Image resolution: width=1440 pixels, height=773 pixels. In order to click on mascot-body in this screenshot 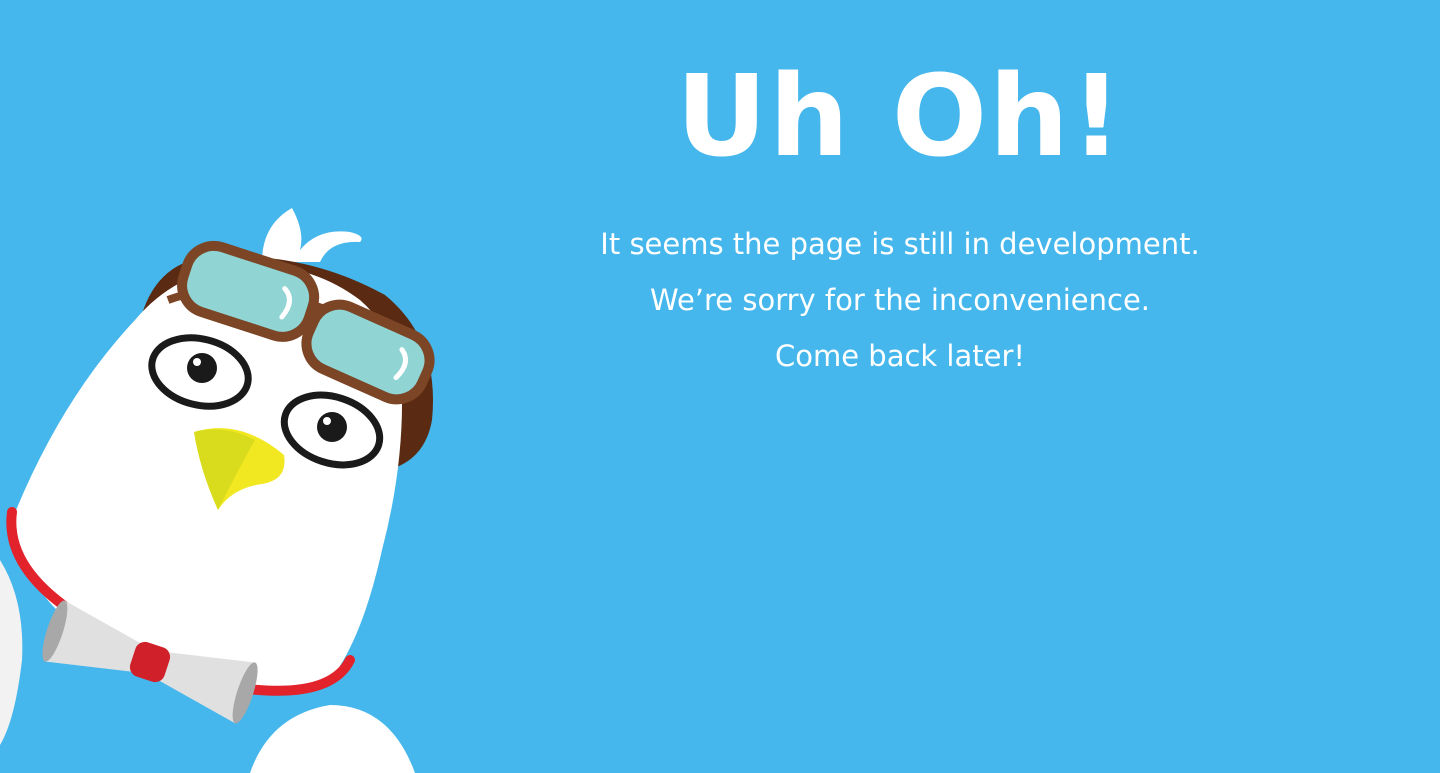, I will do `click(332, 739)`.